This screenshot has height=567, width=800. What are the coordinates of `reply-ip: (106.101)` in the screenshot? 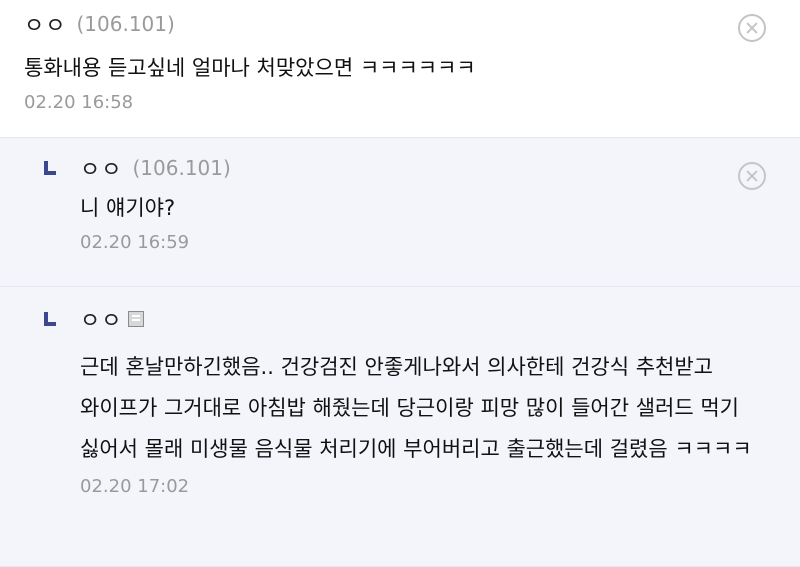 It's located at (181, 168).